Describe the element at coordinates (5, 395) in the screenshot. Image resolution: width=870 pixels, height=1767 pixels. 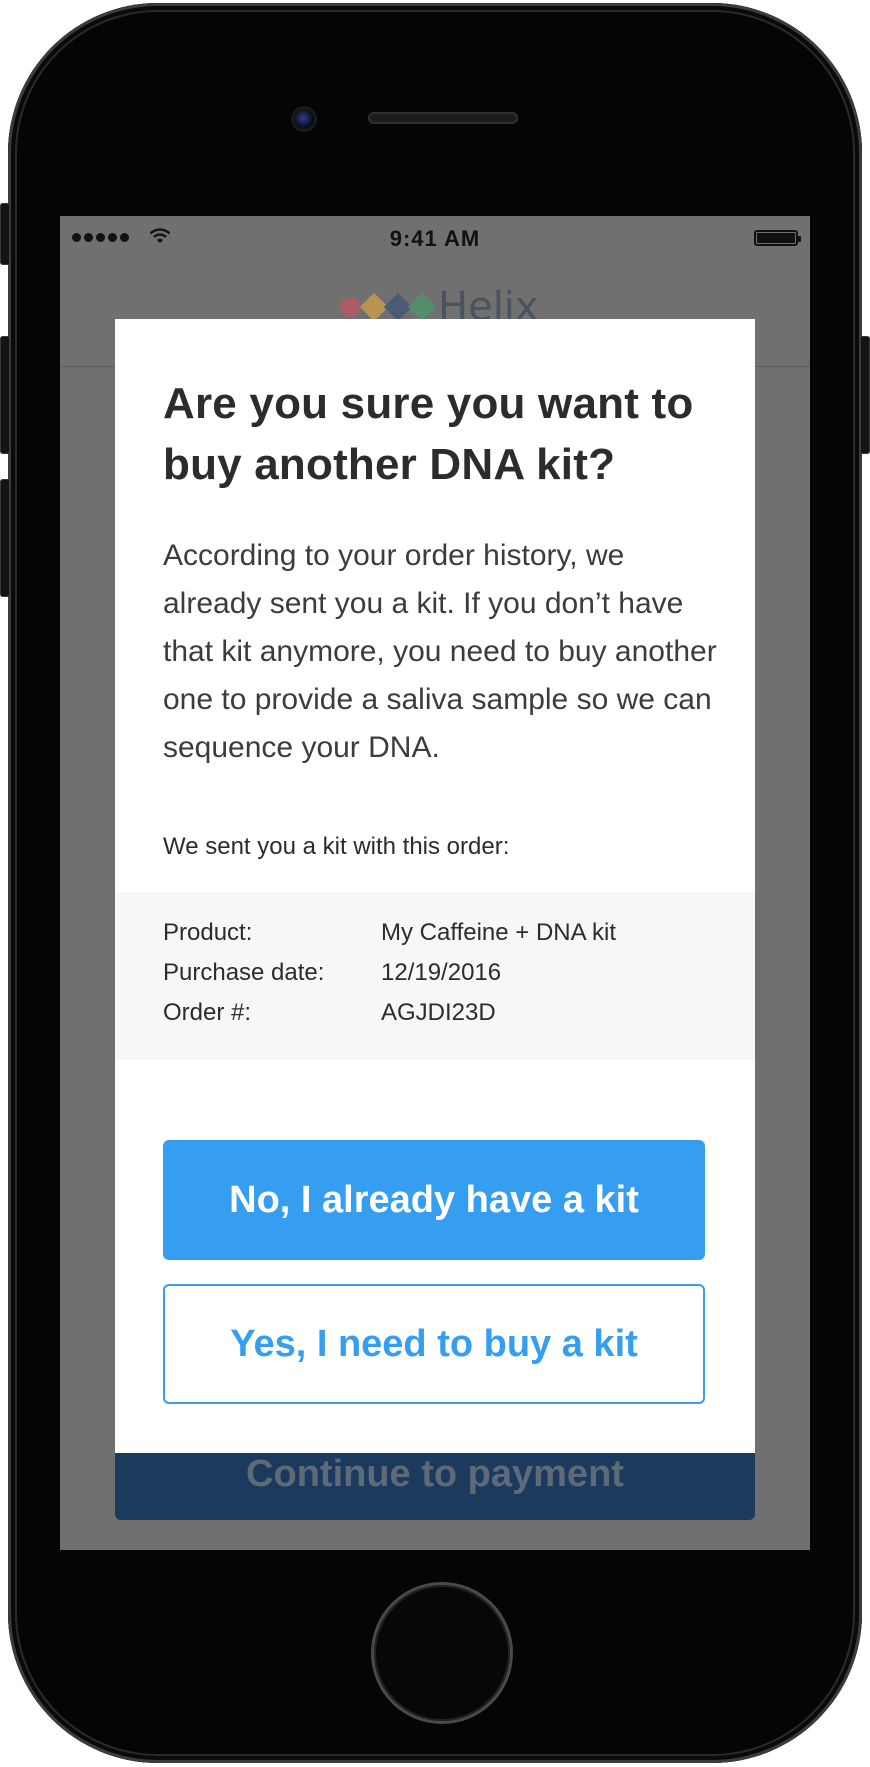
I see `volume-up-button` at that location.